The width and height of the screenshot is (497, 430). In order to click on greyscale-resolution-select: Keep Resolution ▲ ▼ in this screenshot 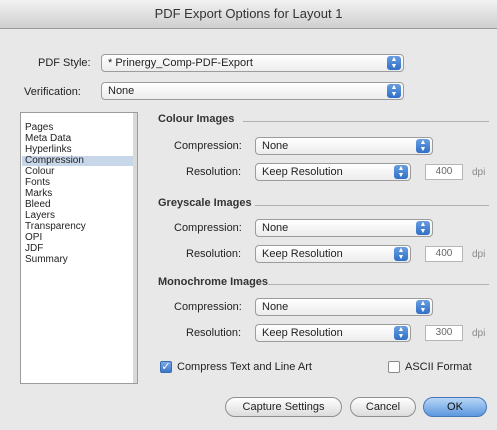, I will do `click(333, 254)`.